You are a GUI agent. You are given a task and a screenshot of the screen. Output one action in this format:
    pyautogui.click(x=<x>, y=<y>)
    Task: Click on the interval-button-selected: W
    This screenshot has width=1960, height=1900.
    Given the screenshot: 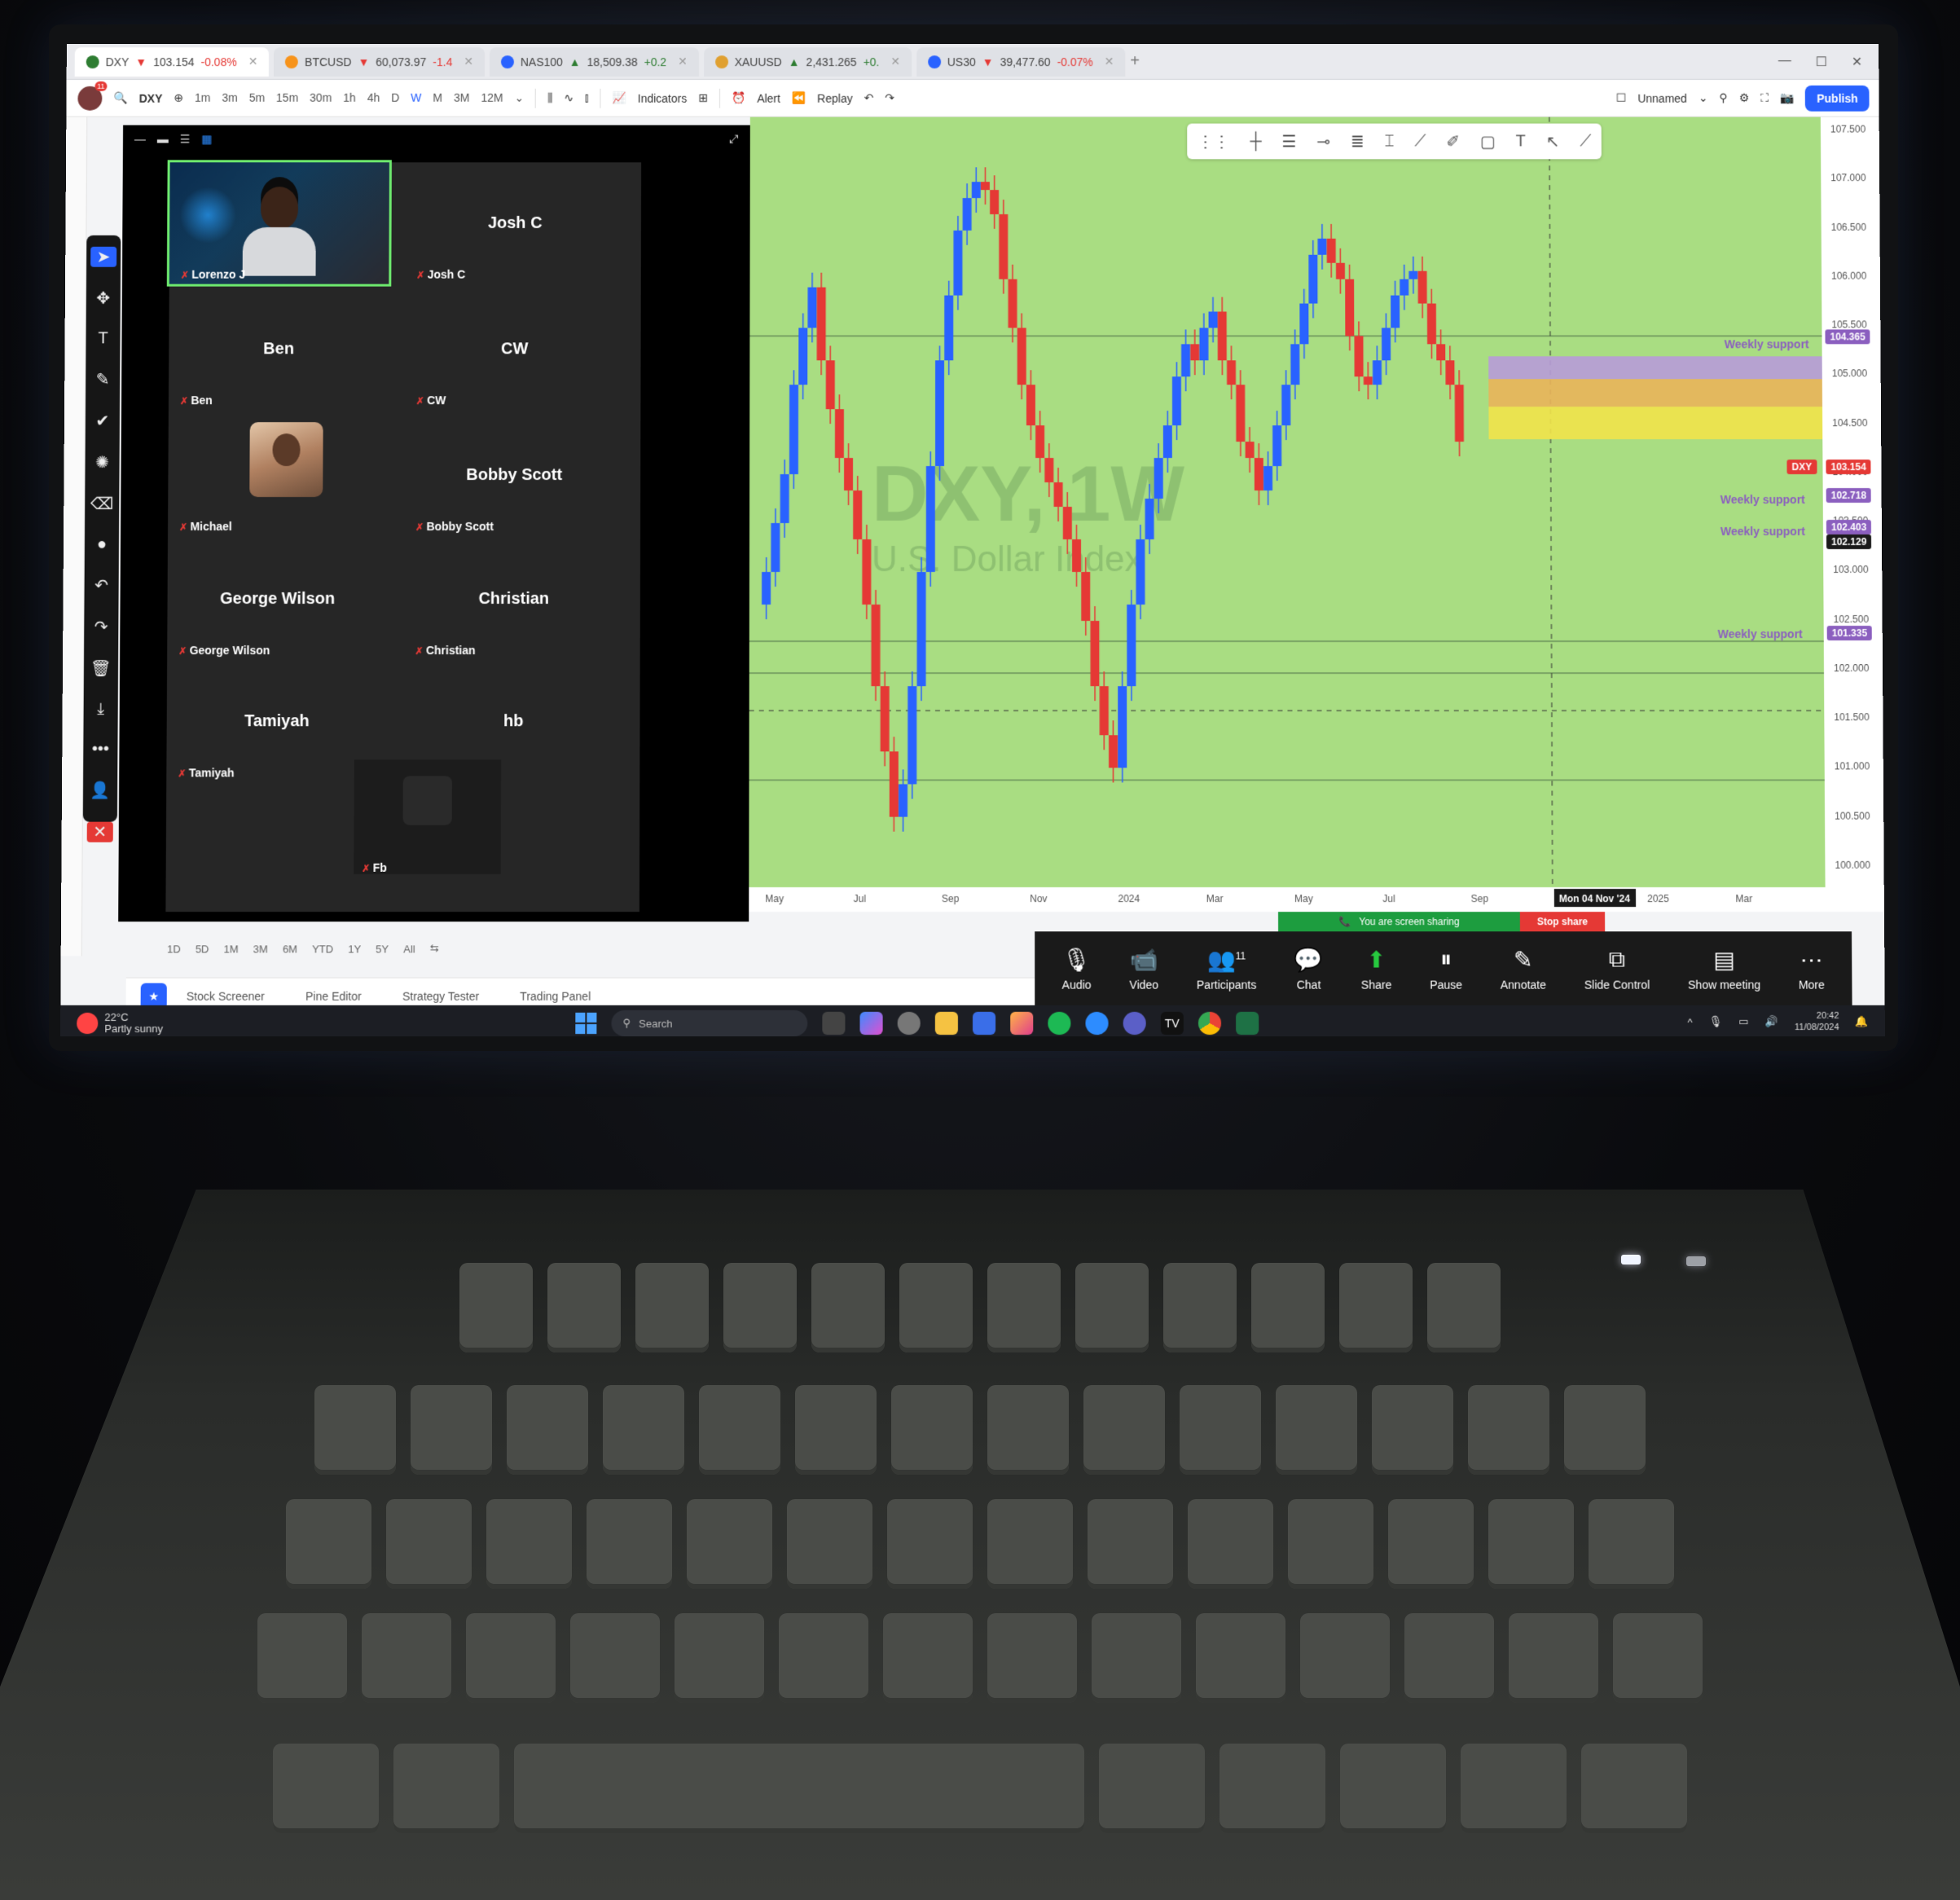 What is the action you would take?
    pyautogui.click(x=416, y=98)
    